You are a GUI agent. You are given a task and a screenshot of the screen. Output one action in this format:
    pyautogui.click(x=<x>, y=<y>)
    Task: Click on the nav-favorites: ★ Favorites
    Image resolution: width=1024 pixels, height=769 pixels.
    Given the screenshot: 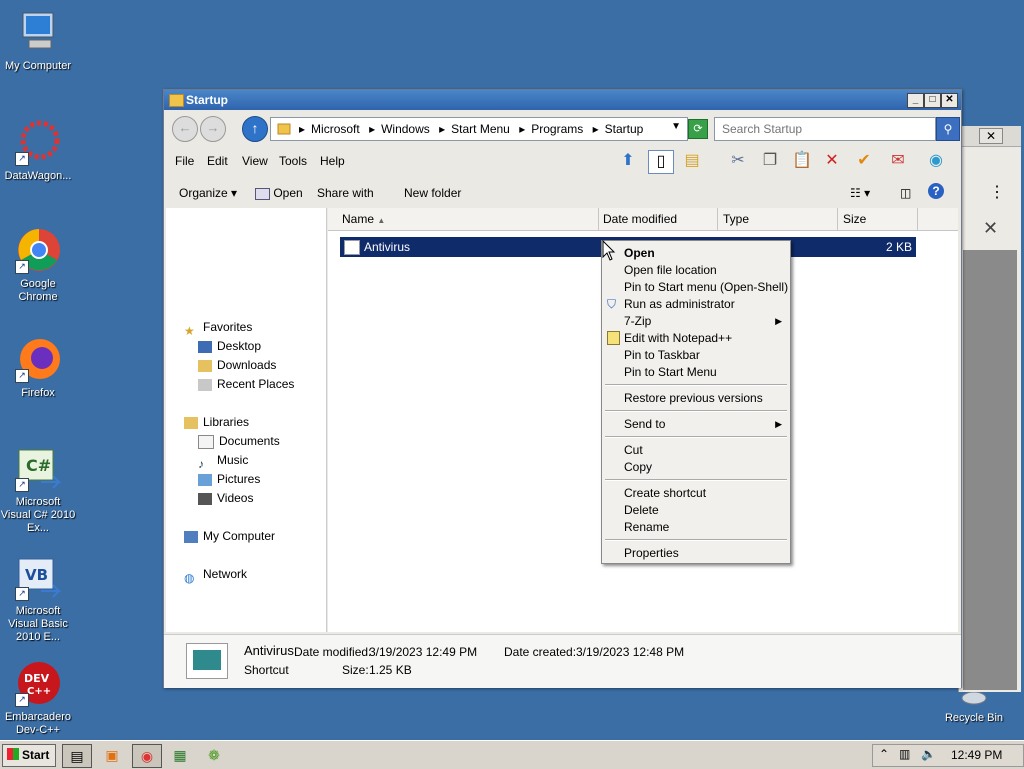 What is the action you would take?
    pyautogui.click(x=218, y=328)
    